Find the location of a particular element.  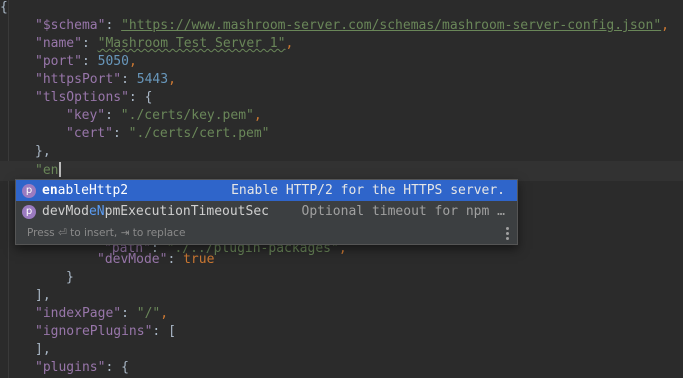

code-line: "tlsOptions": { is located at coordinates (94, 97).